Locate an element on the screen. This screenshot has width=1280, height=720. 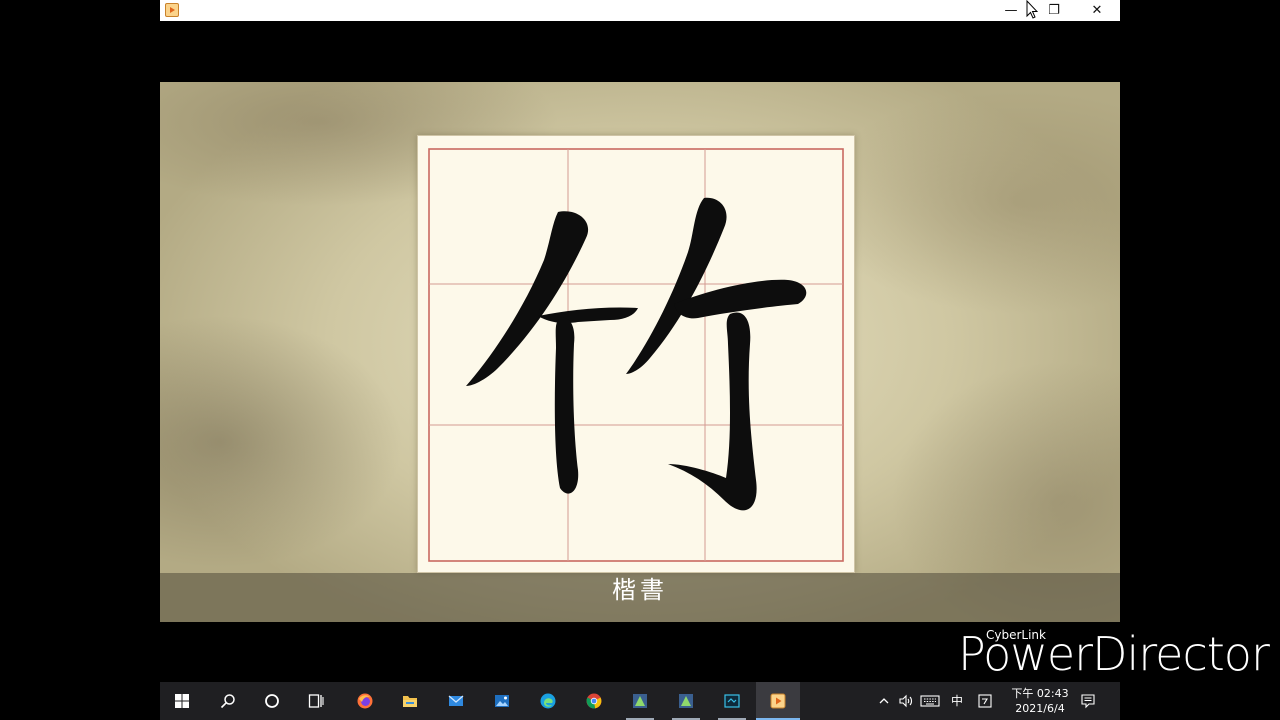
maximize-button: ❐ is located at coordinates (1054, 10).